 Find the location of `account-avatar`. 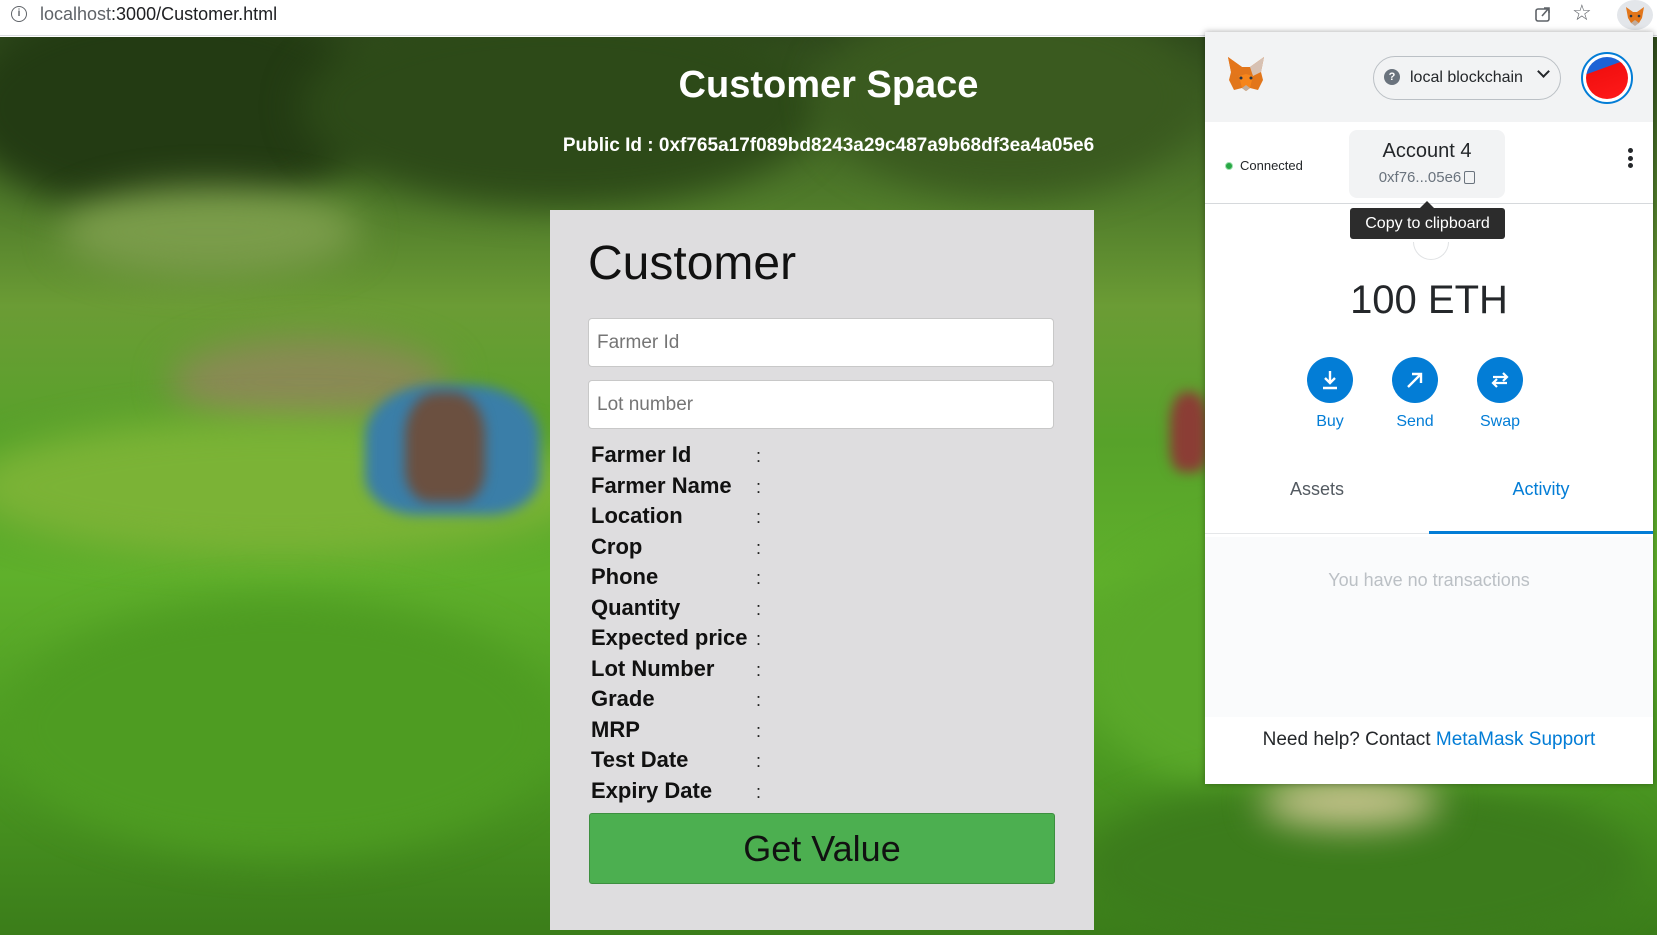

account-avatar is located at coordinates (1607, 78).